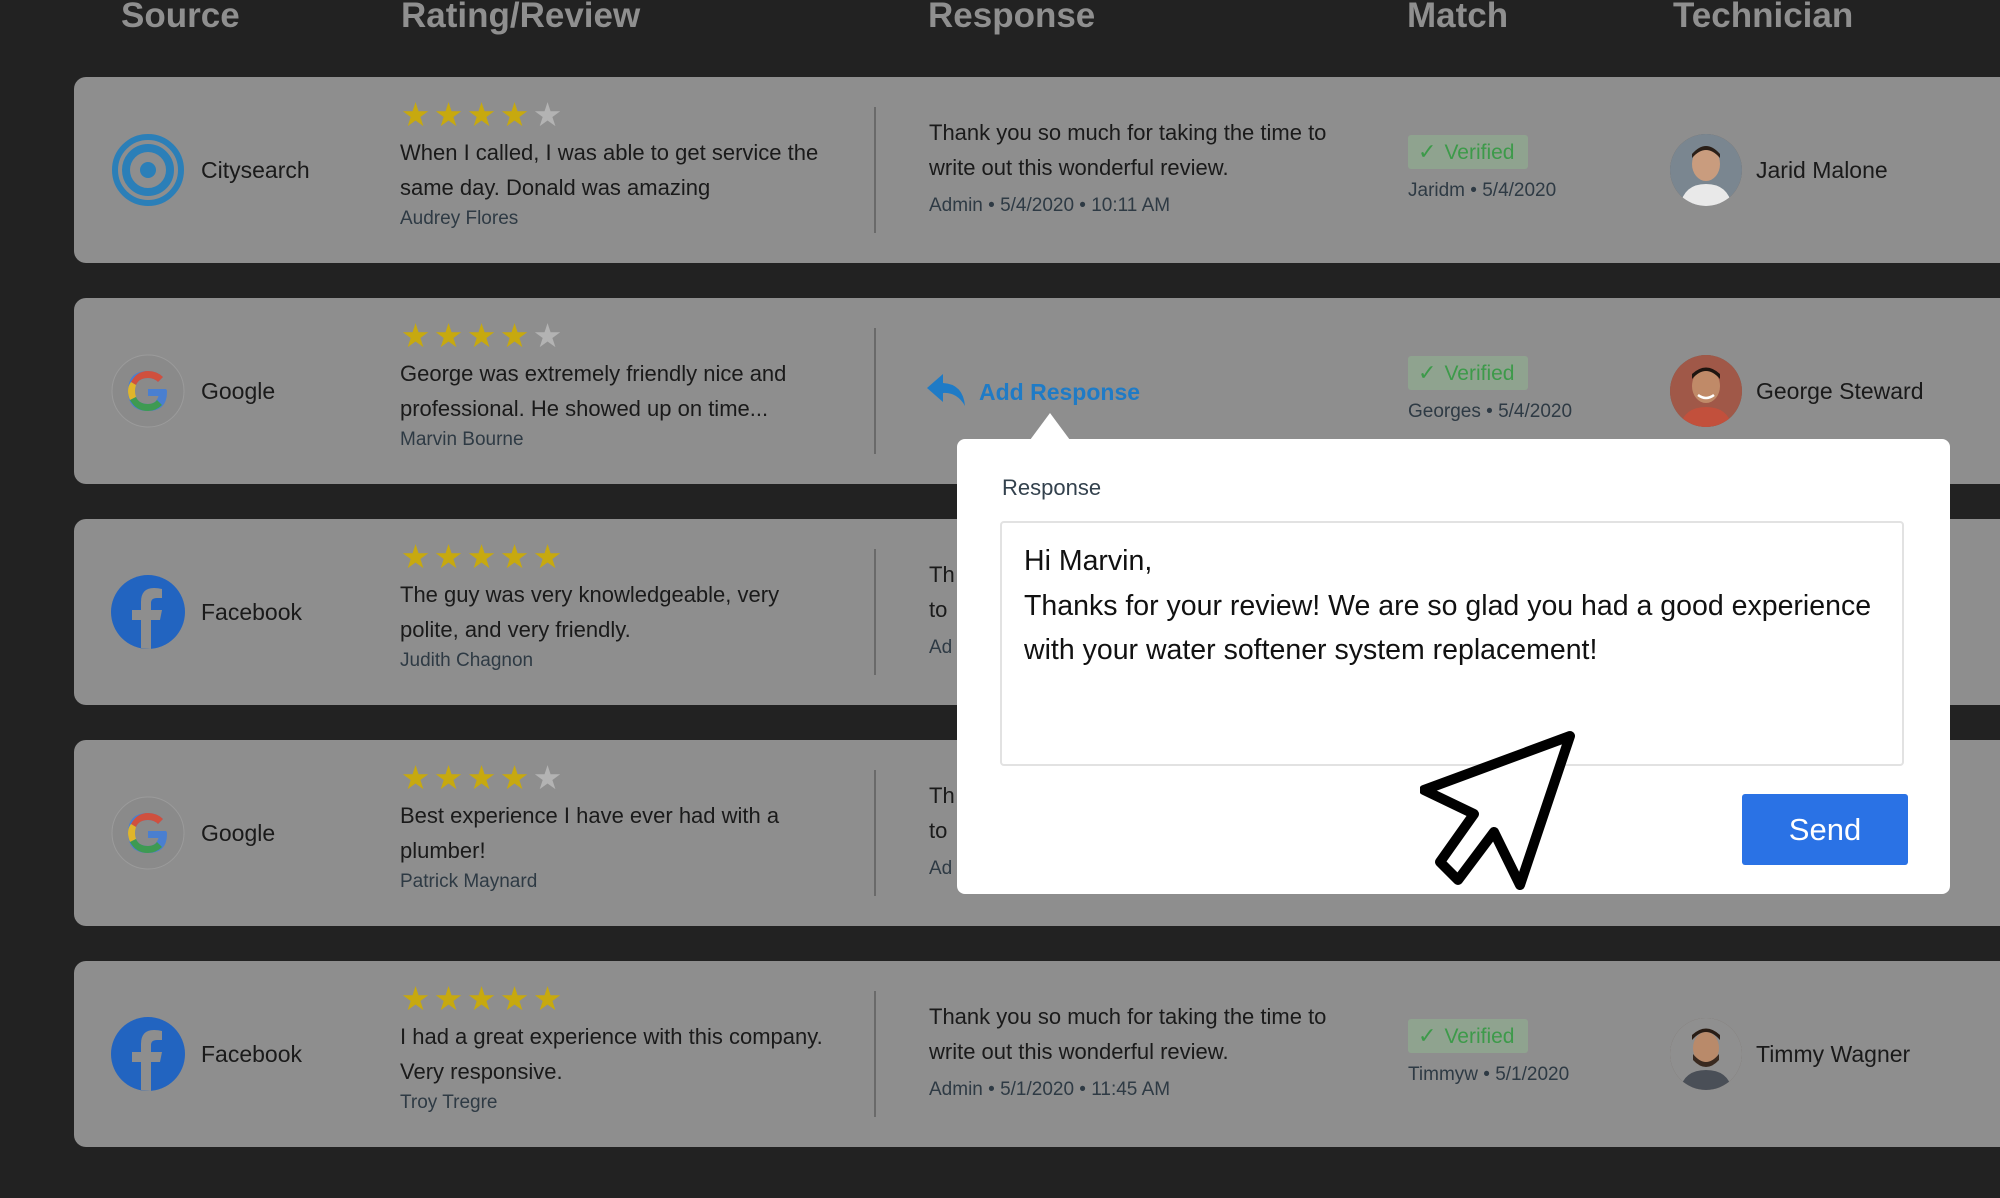 The width and height of the screenshot is (2000, 1198). Describe the element at coordinates (180, 17) in the screenshot. I see `column-header-source: Source` at that location.